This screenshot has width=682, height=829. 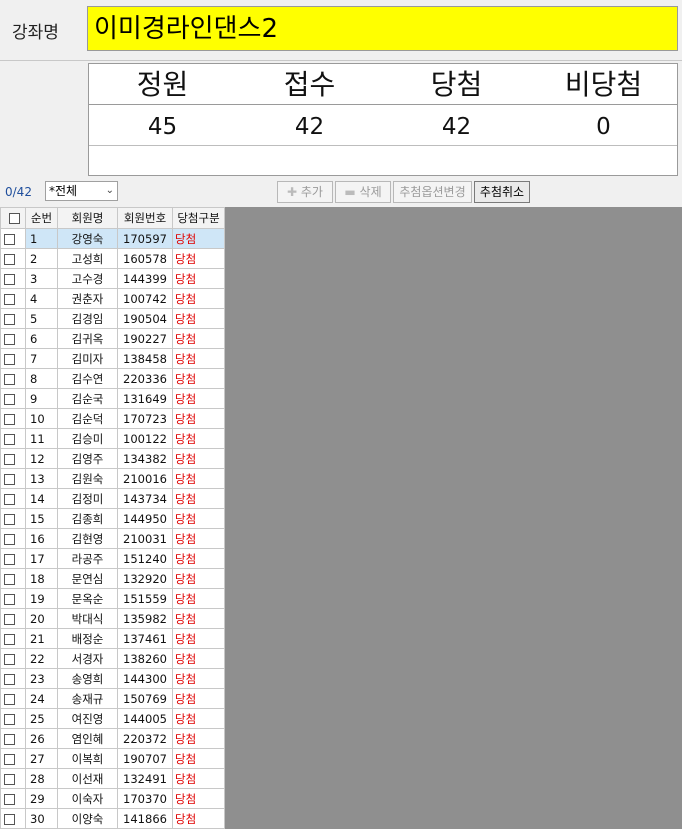 I want to click on table-row: 8 김수연 220336 당첨, so click(x=112, y=378).